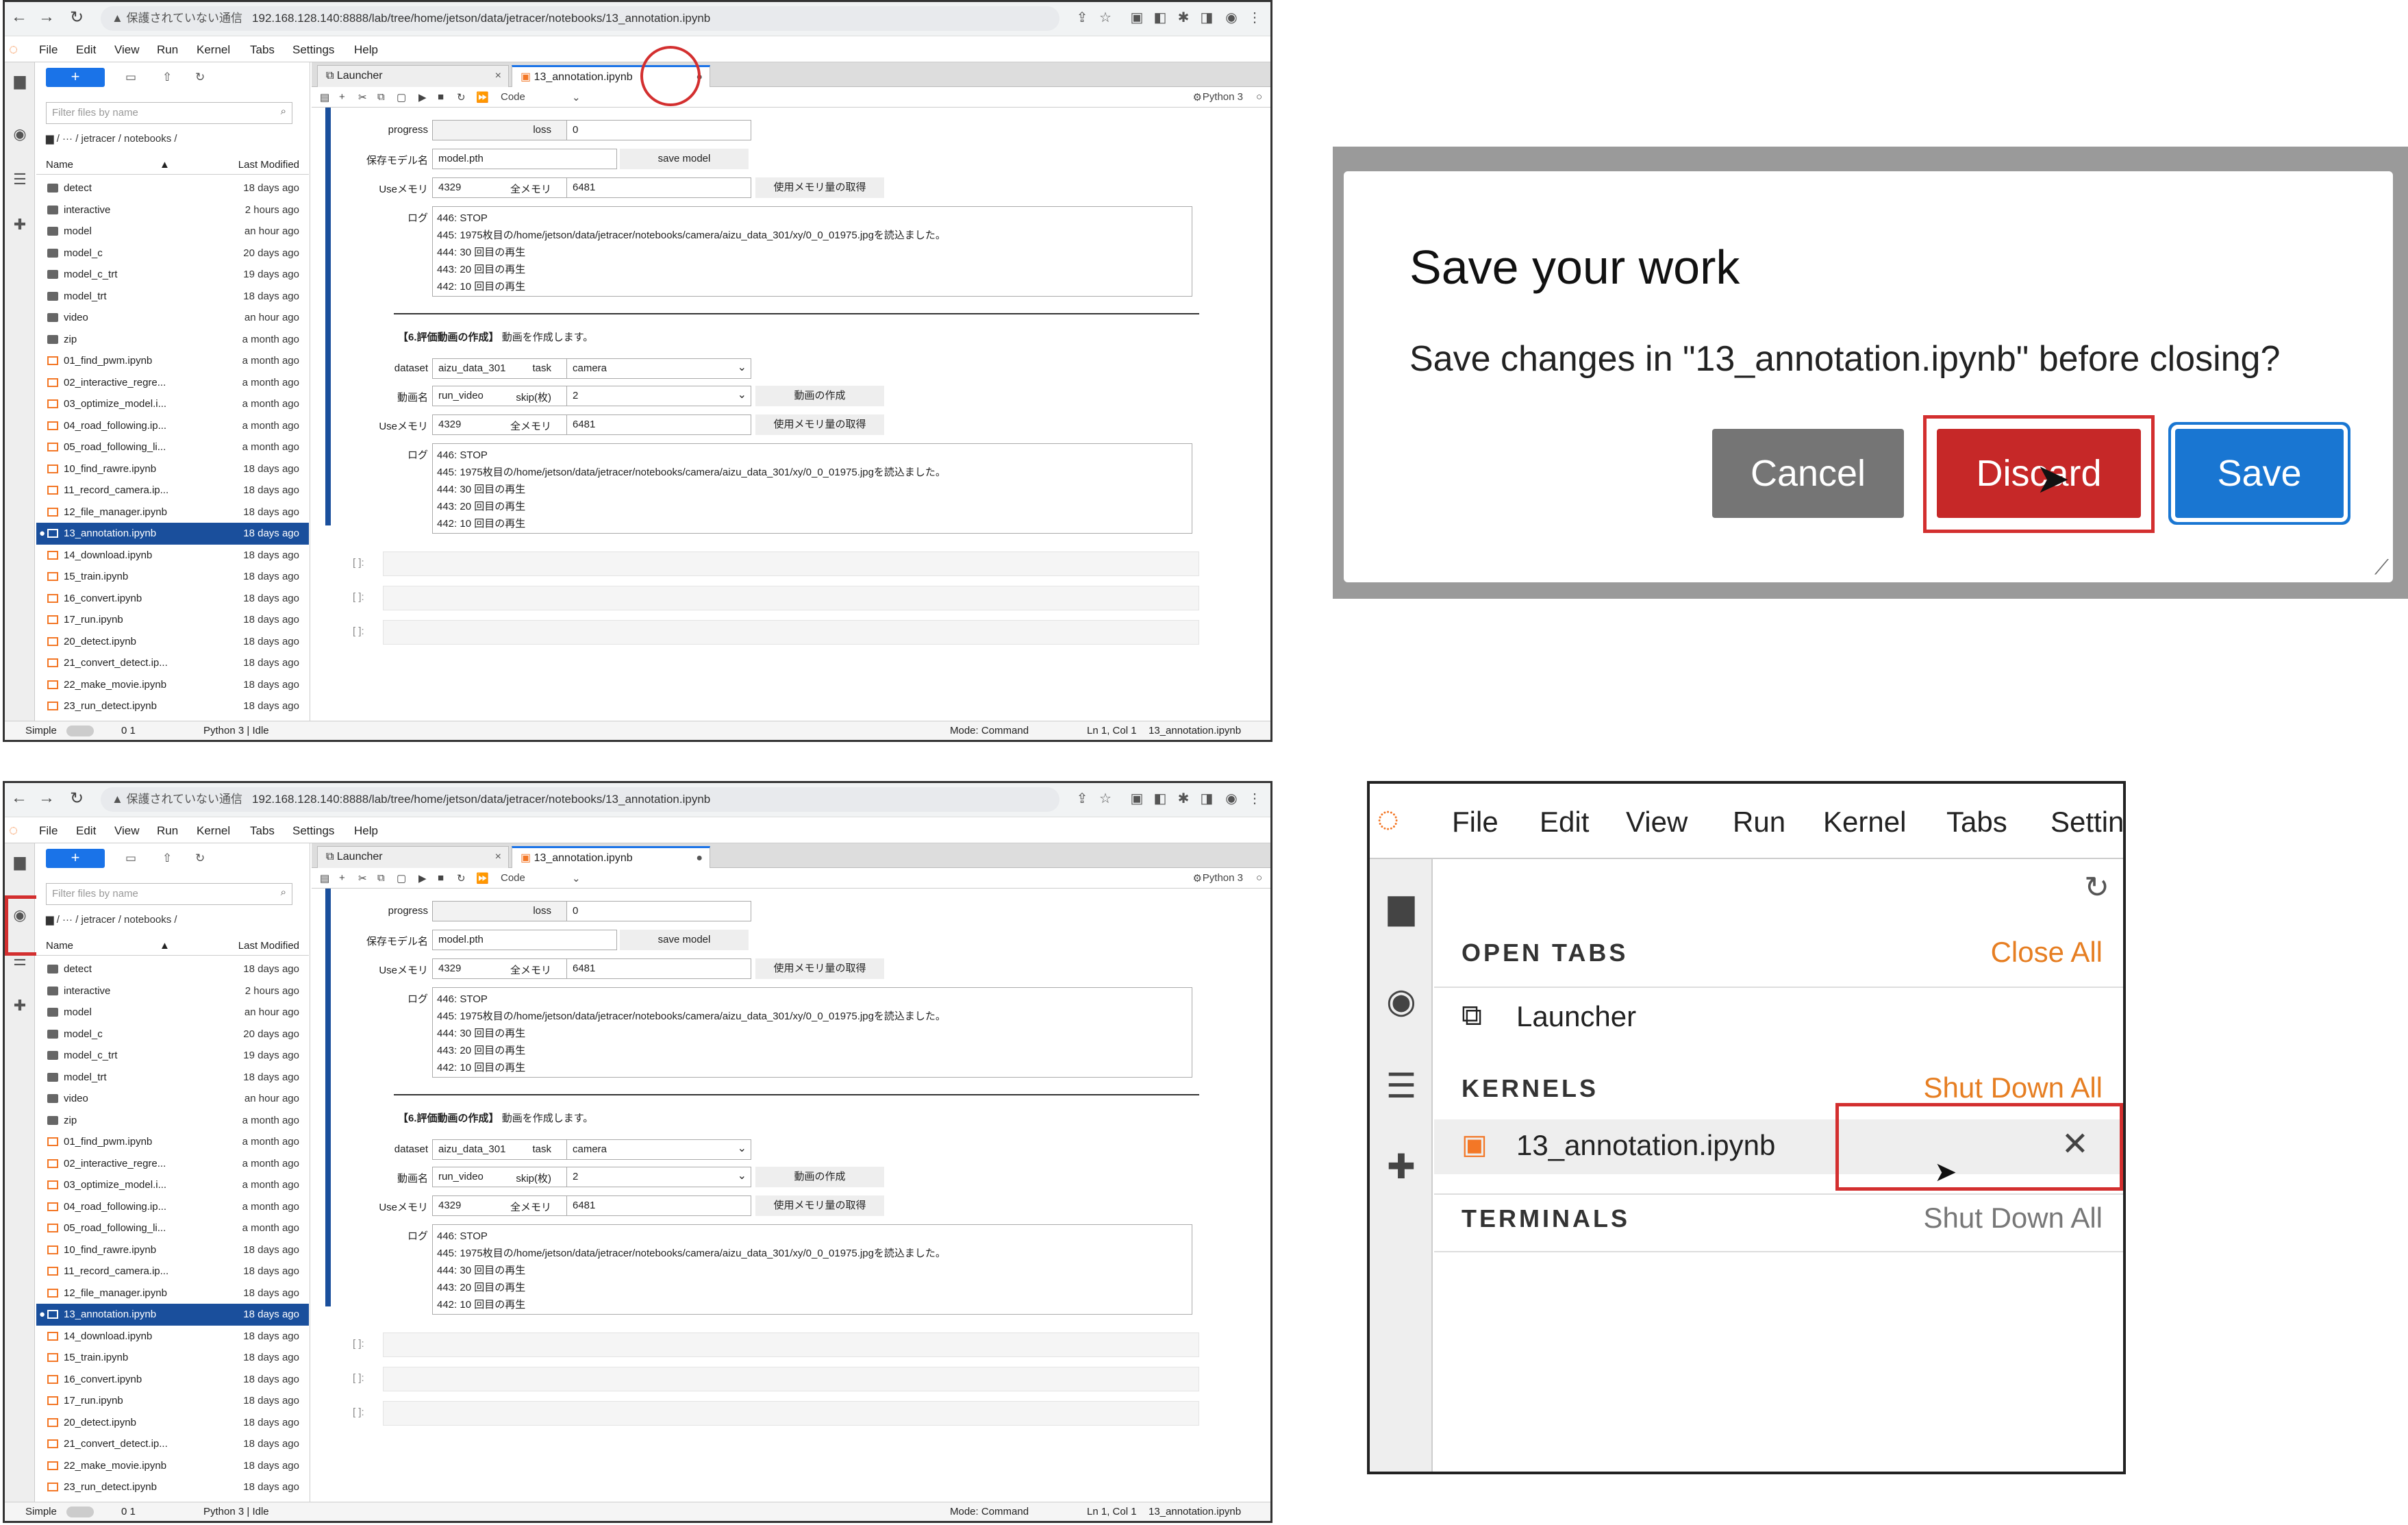 Image resolution: width=2408 pixels, height=1525 pixels. What do you see at coordinates (313, 831) in the screenshot?
I see `menu-settings: Settings` at bounding box center [313, 831].